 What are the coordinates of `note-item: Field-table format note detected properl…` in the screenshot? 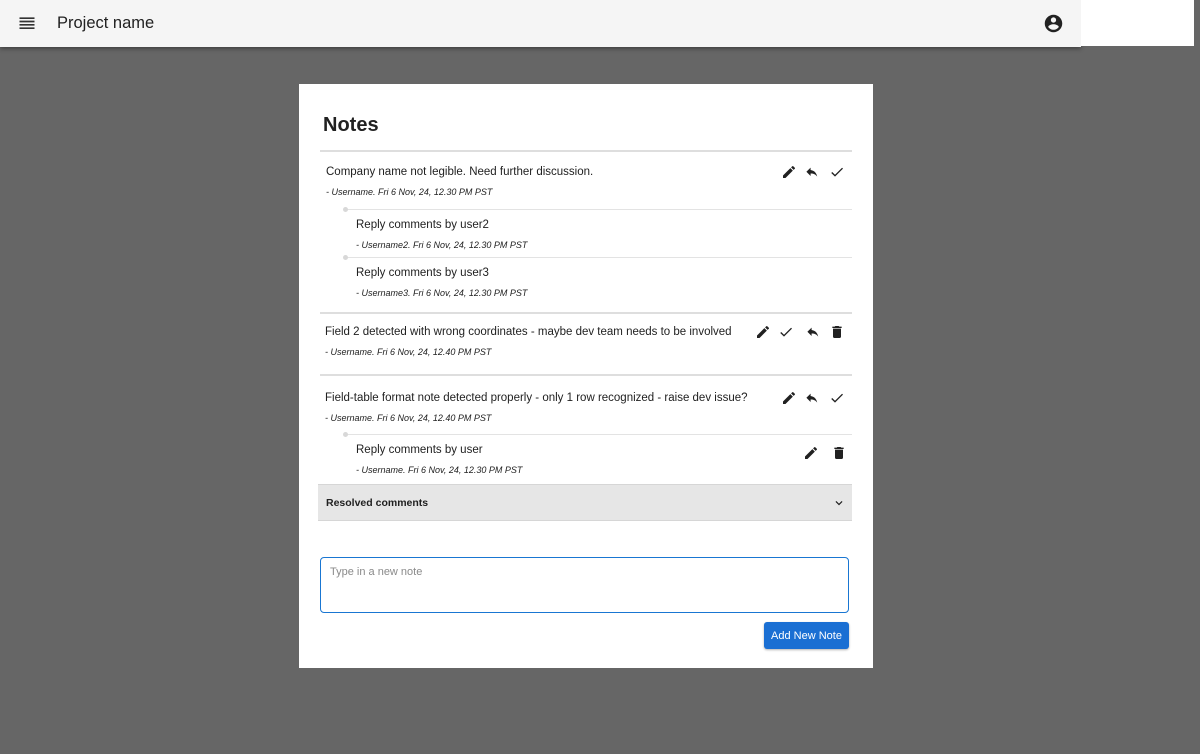 It's located at (586, 429).